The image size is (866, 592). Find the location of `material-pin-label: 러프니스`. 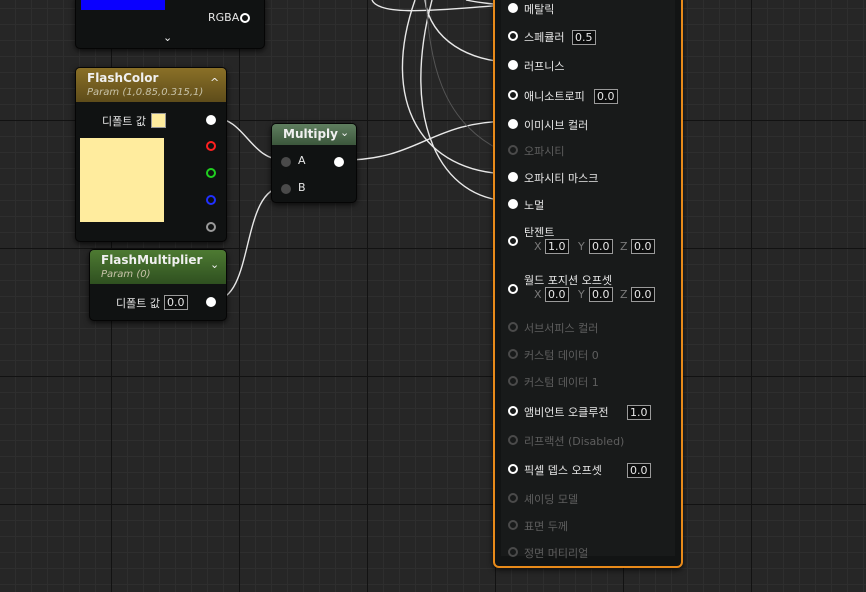

material-pin-label: 러프니스 is located at coordinates (544, 66).